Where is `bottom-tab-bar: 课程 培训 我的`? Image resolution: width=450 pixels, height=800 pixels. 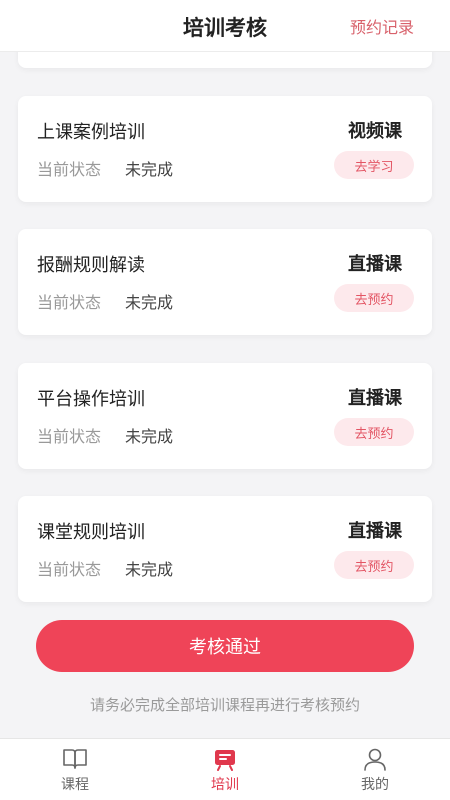 bottom-tab-bar: 课程 培训 我的 is located at coordinates (225, 769).